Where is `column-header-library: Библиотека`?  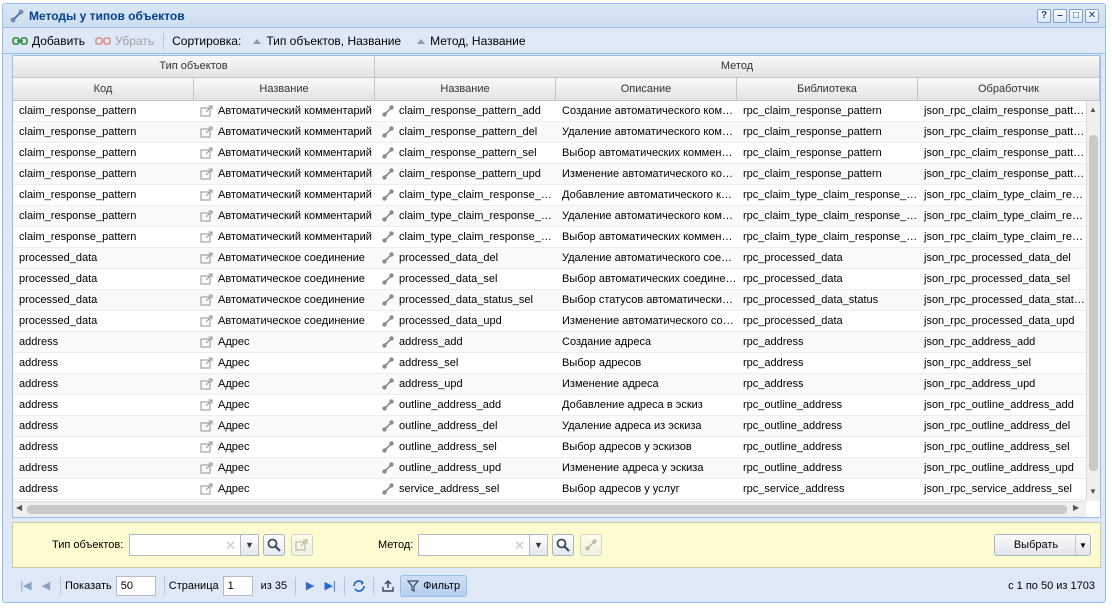
column-header-library: Библиотека is located at coordinates (827, 89).